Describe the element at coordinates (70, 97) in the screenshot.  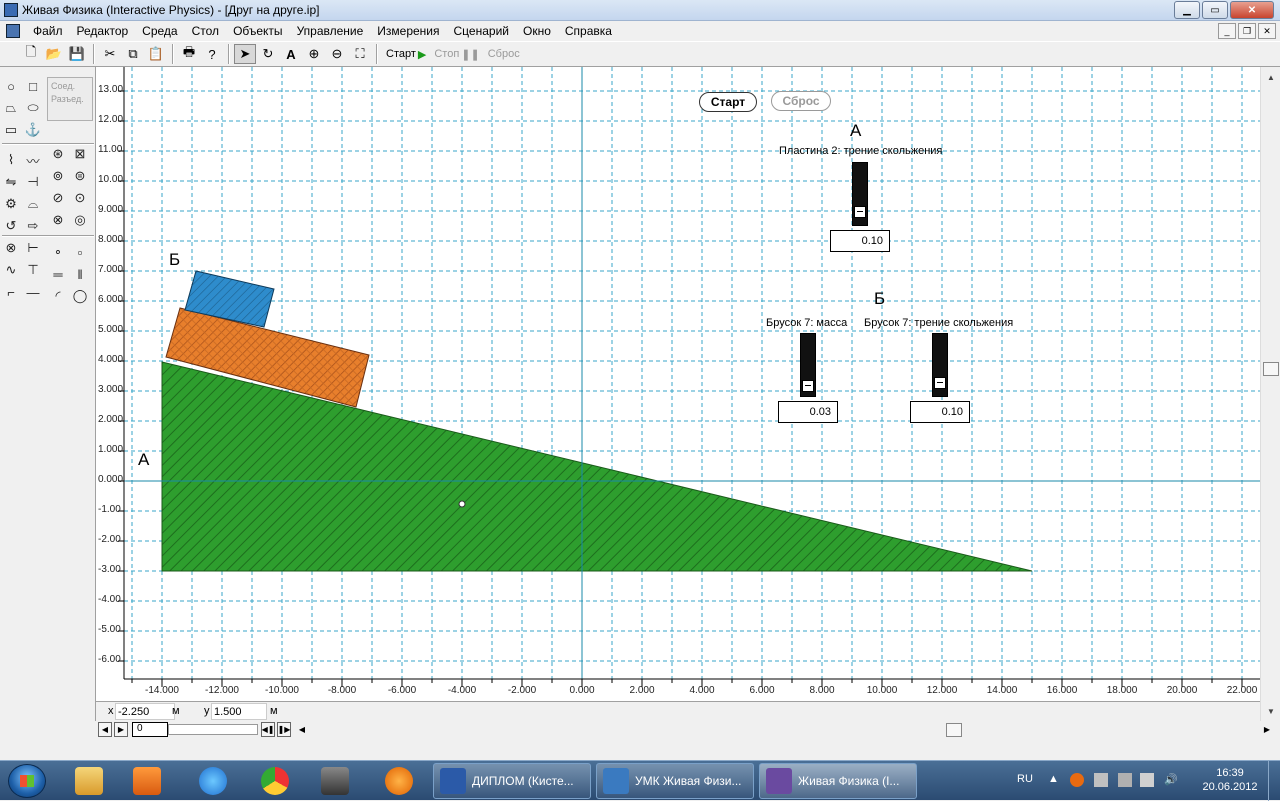
I see `split-button: Разъед.` at that location.